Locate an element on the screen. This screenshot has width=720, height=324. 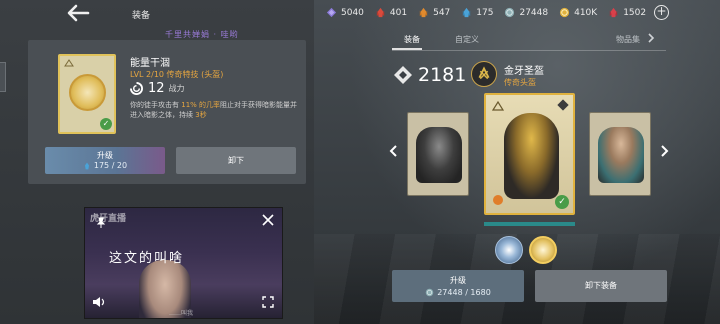
side-drawer-handle is located at coordinates (3, 77).